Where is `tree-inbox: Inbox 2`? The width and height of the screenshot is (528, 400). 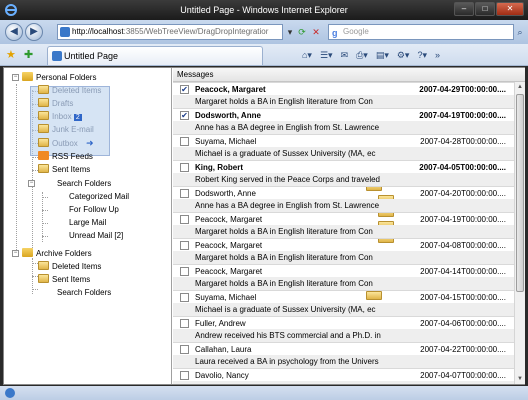
tree-inbox: Inbox 2 is located at coordinates (60, 117).